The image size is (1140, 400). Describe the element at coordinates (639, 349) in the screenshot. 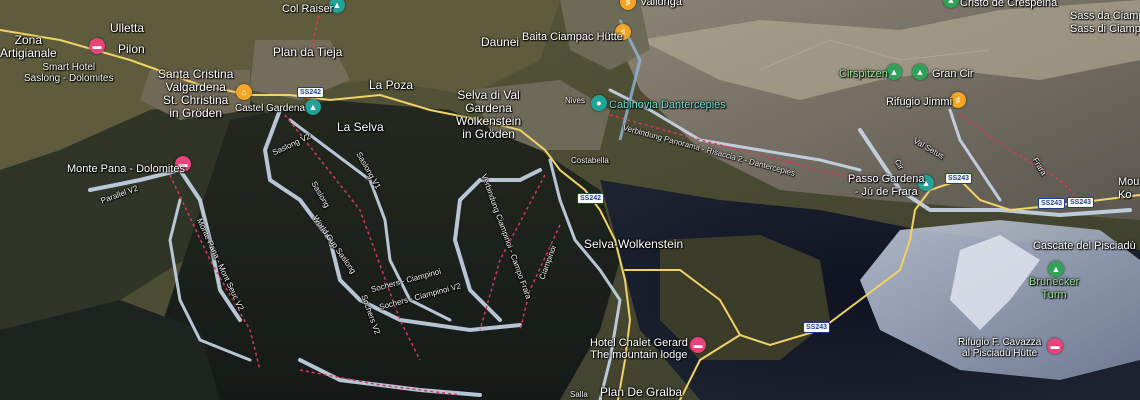

I see `place-label-hotel-chalet-gerard: Hotel Chalet Gerard The mountain lodge` at that location.